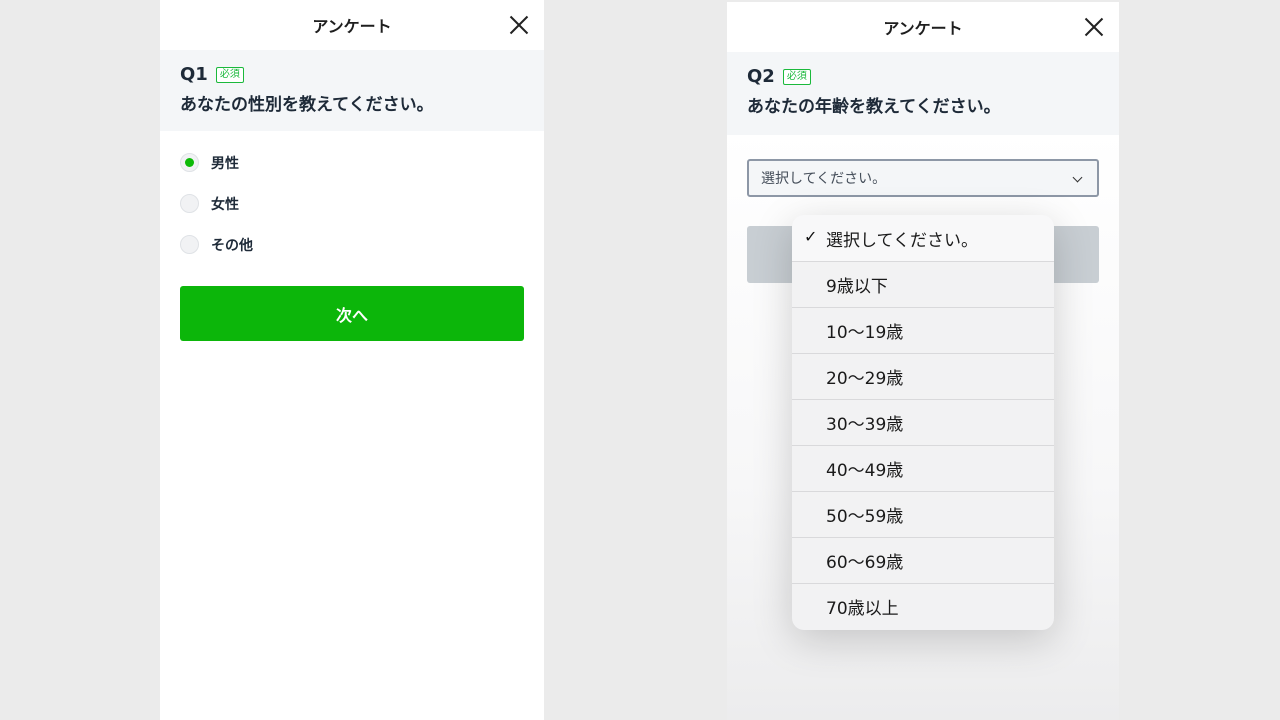 The height and width of the screenshot is (720, 1280). I want to click on dropdown-option-label: 10～19歳, so click(865, 333).